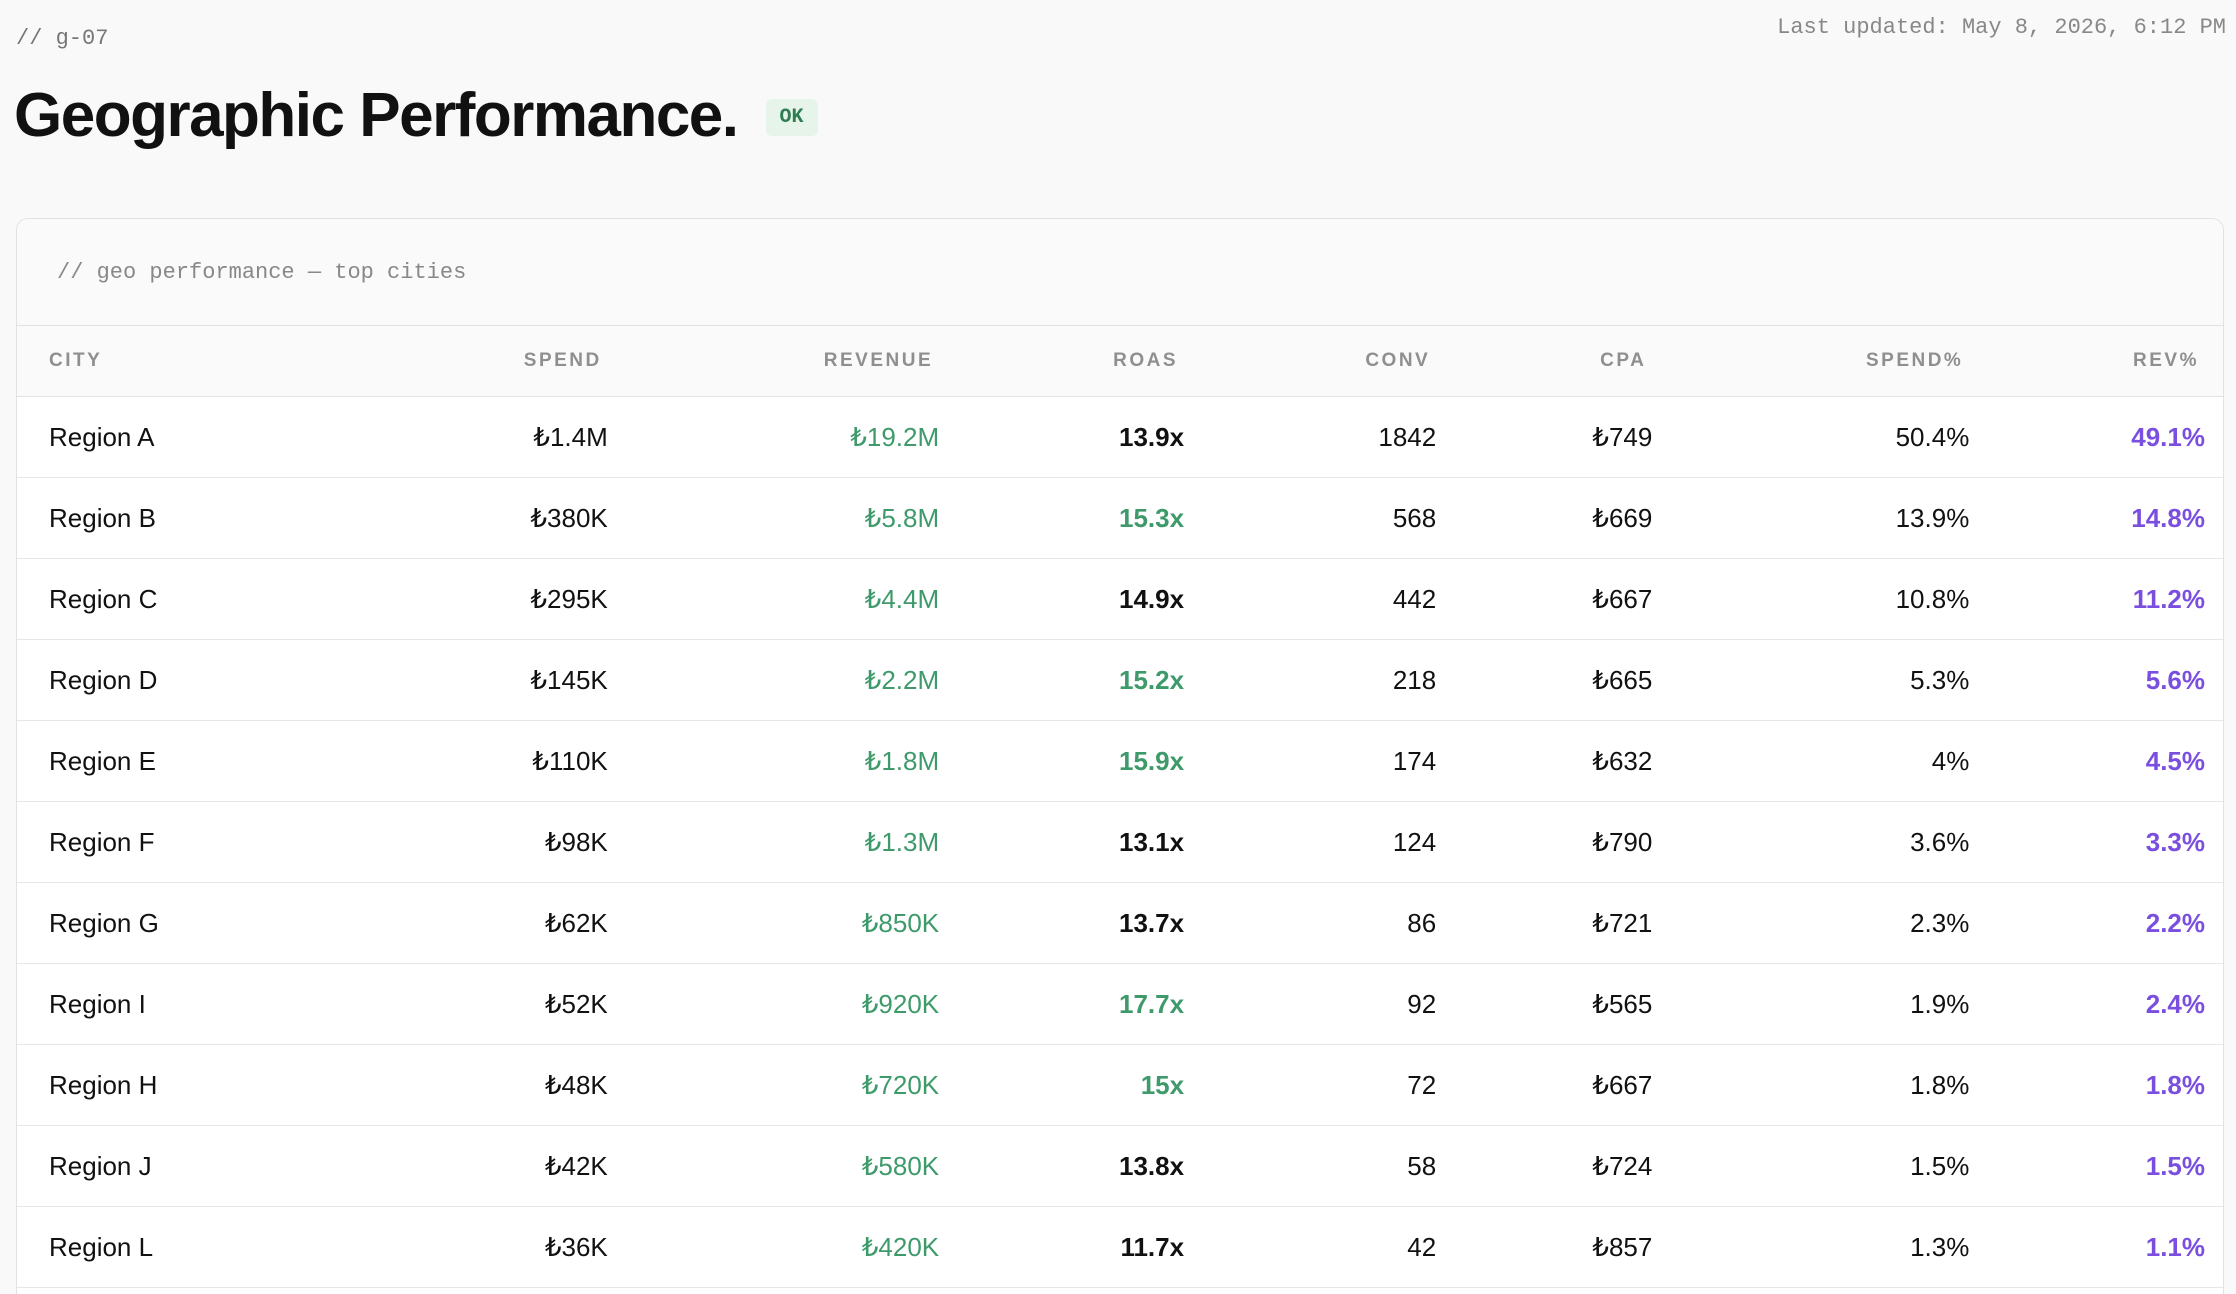 The width and height of the screenshot is (2236, 1294). I want to click on column-header-rev-pct: REV%, so click(2096, 361).